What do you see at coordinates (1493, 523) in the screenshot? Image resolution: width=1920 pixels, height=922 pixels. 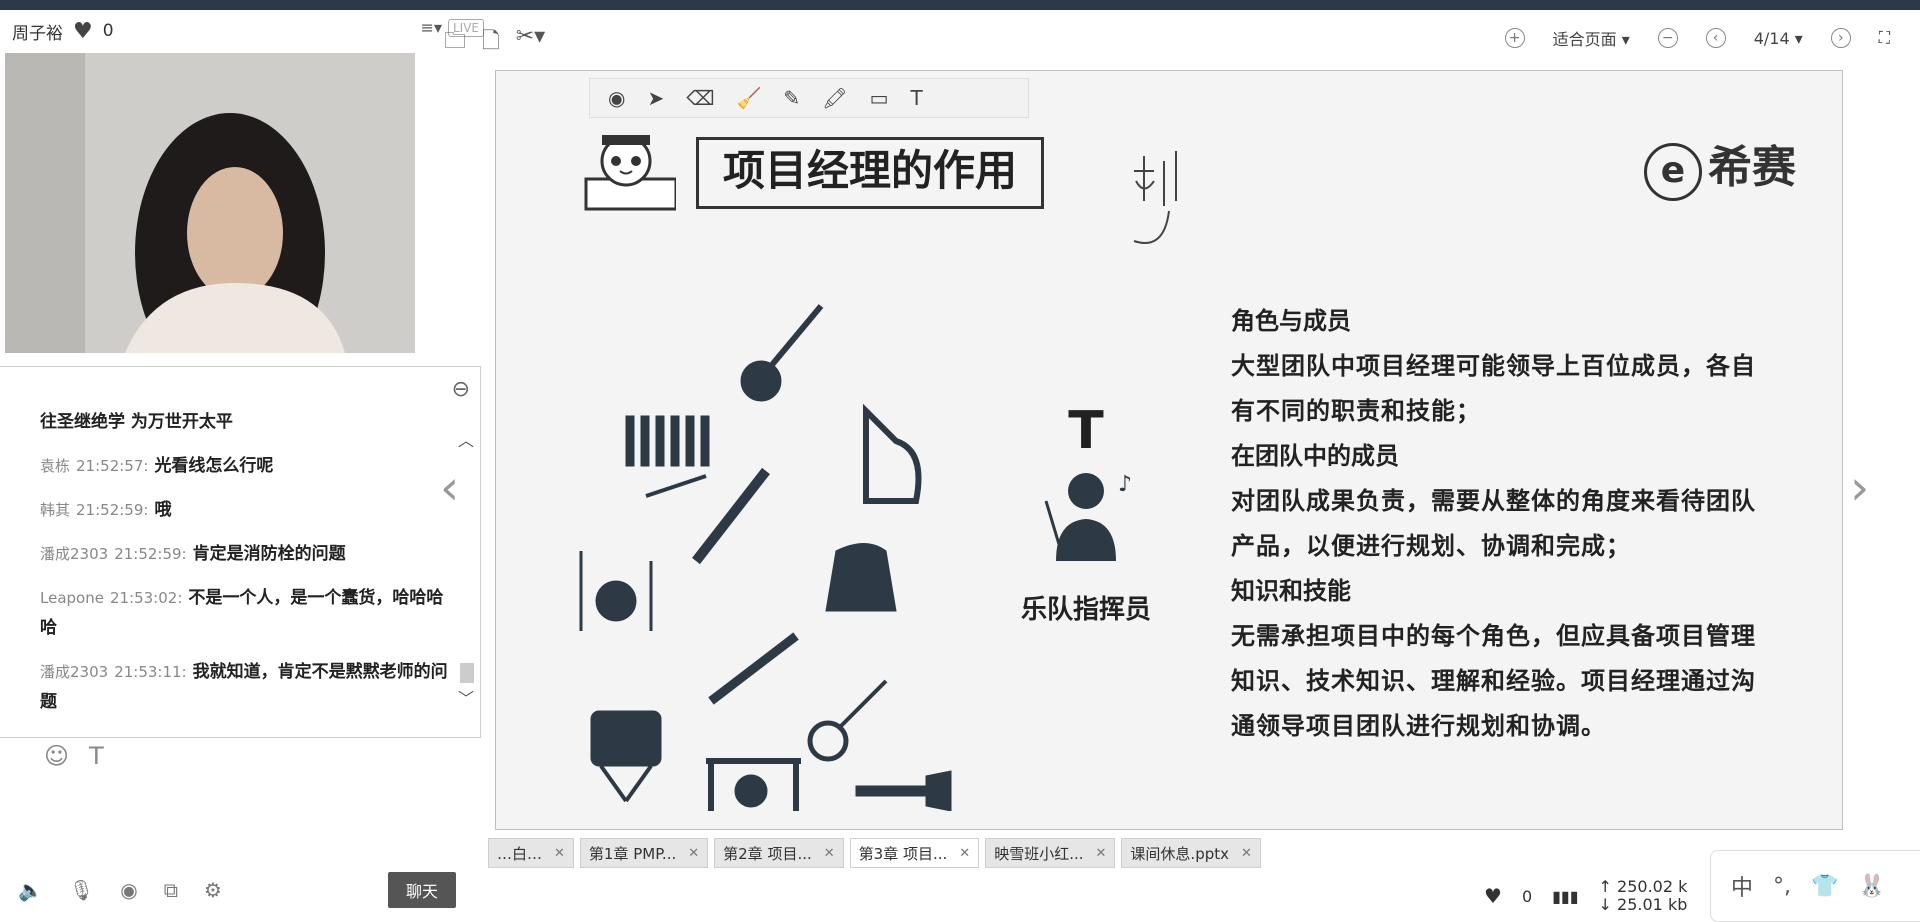 I see `section-body: 对团队成果负责，需要从整体的角度来看待团队产品，以便进行规划、协调和完成；` at bounding box center [1493, 523].